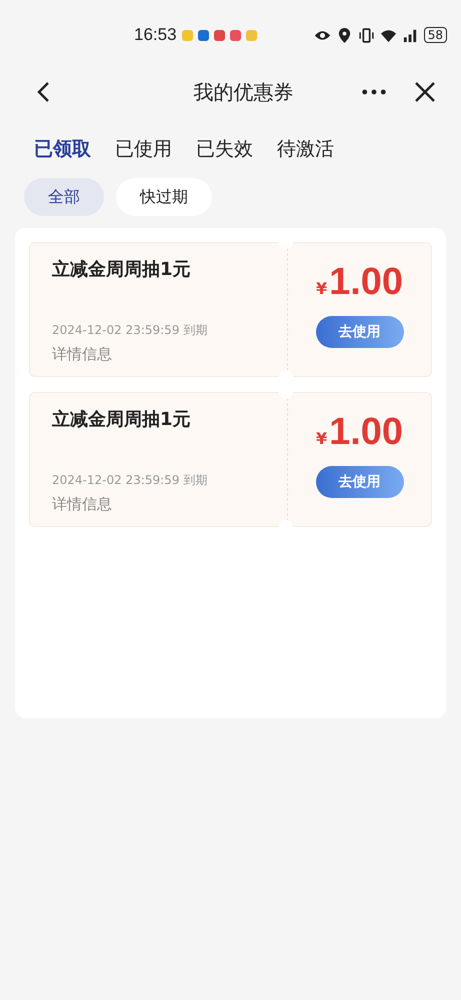 Image resolution: width=461 pixels, height=1000 pixels. What do you see at coordinates (64, 197) in the screenshot?
I see `filter-chip: 全部` at bounding box center [64, 197].